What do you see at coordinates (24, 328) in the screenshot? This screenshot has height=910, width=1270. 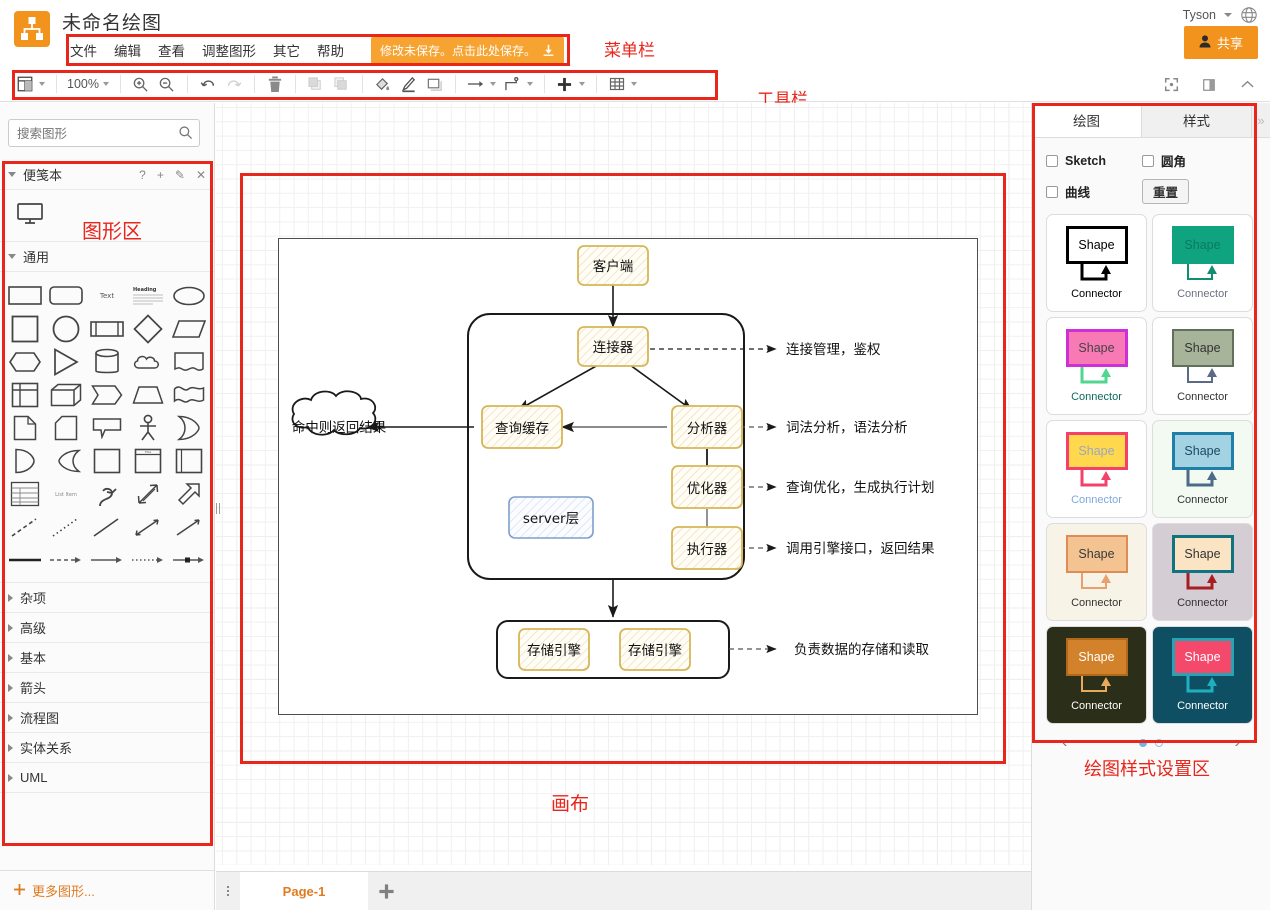 I see `shape-square` at bounding box center [24, 328].